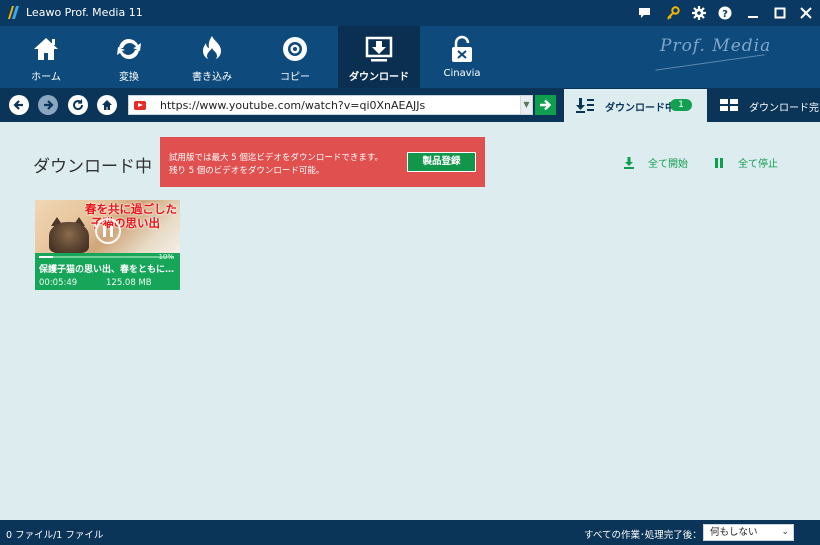 Image resolution: width=820 pixels, height=545 pixels. I want to click on brand-logo: Prof. Media, so click(716, 46).